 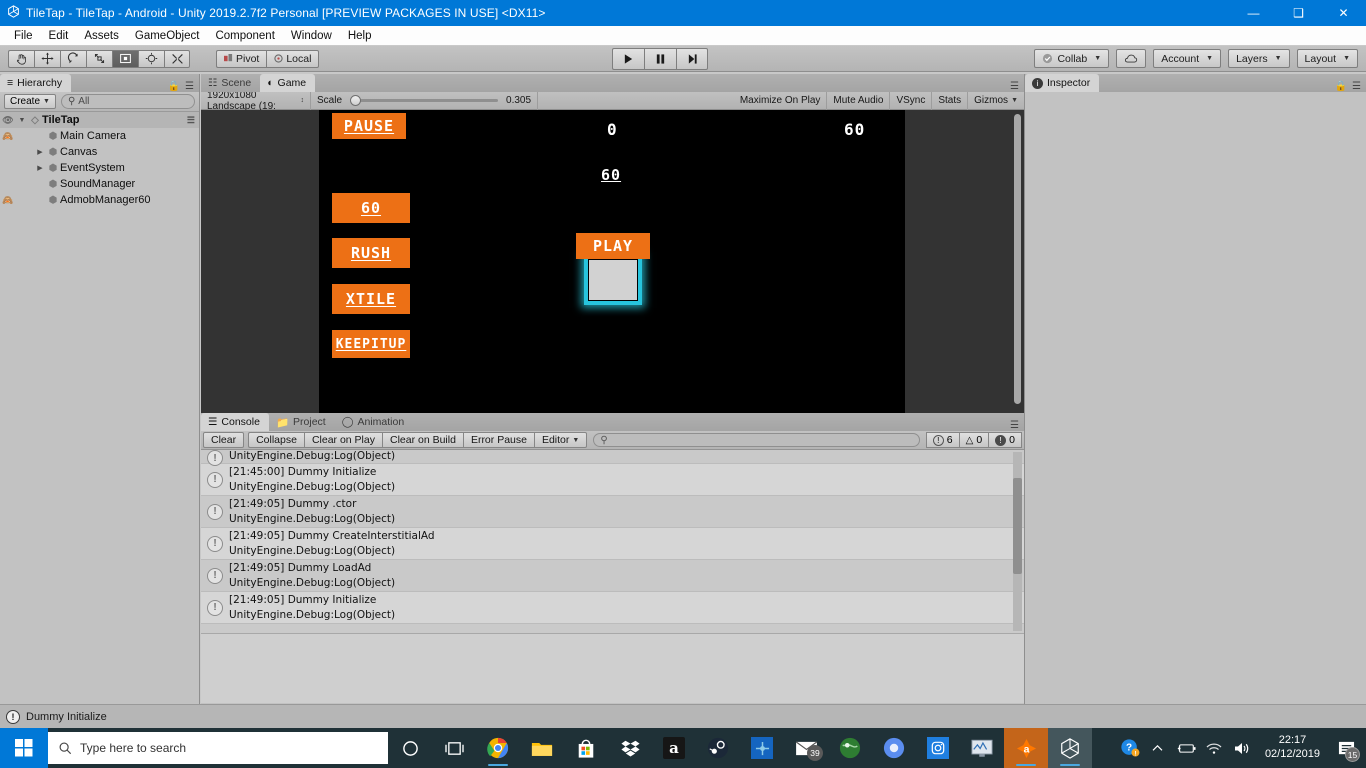 I want to click on rotate-tool-button, so click(x=73, y=58).